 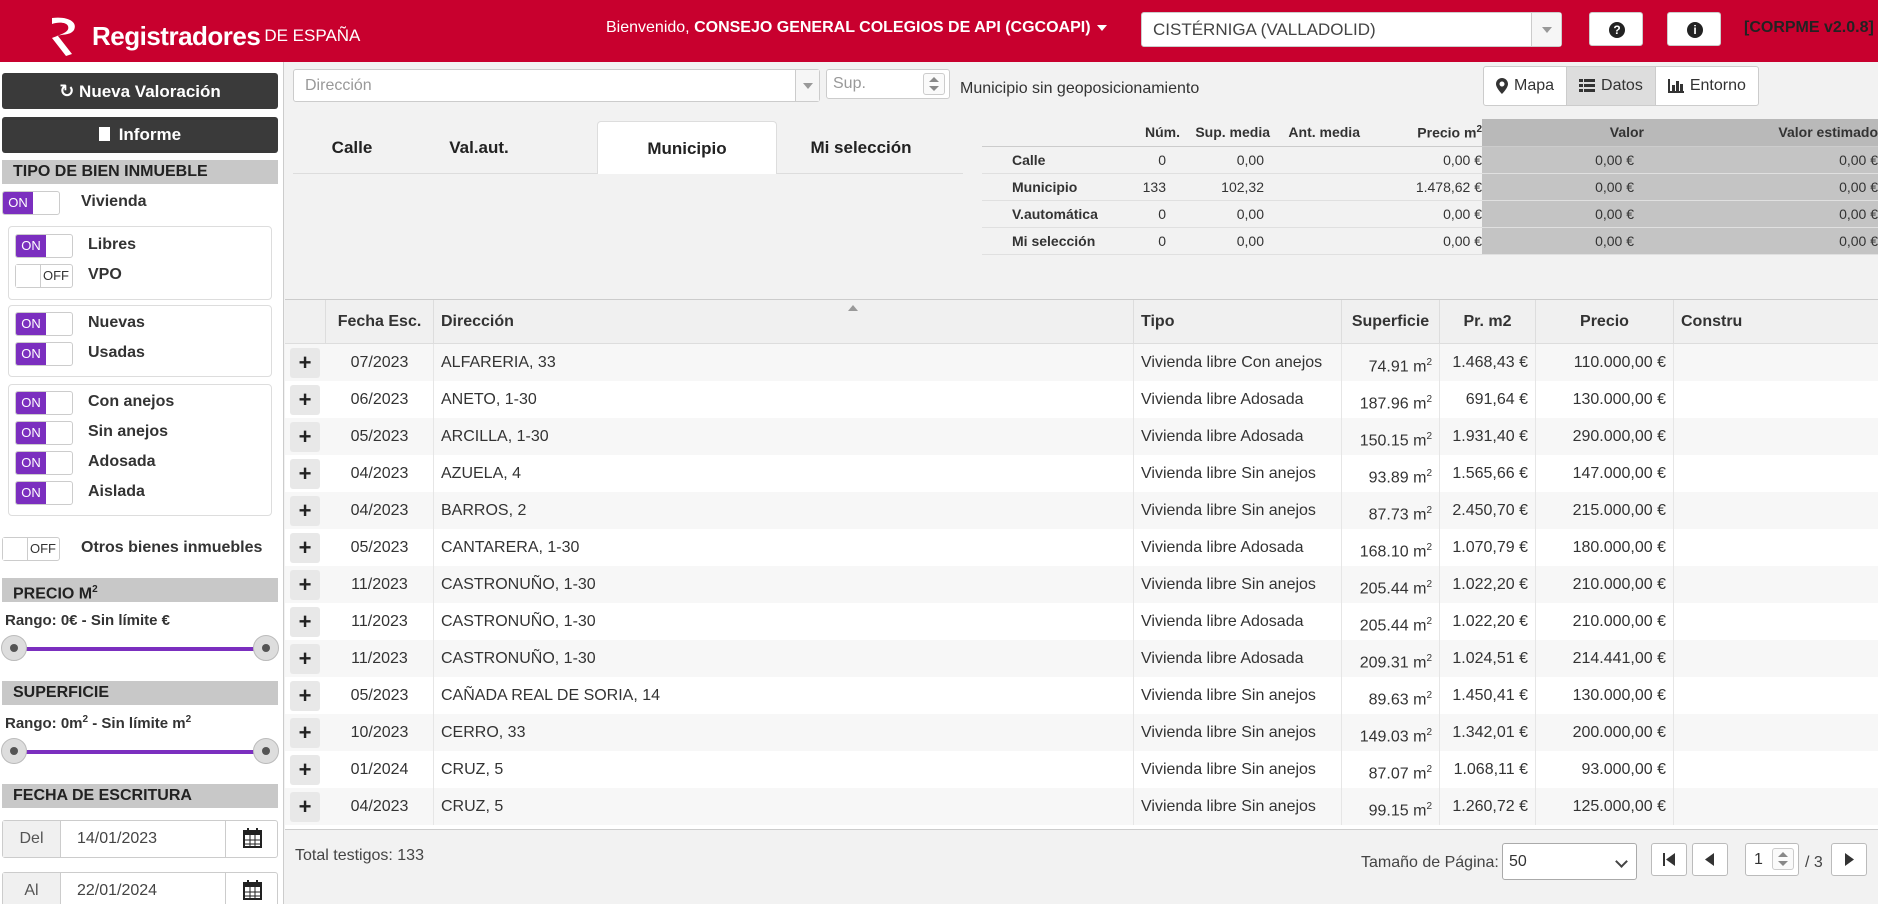 I want to click on toggle-nuevas: ON, so click(x=44, y=324).